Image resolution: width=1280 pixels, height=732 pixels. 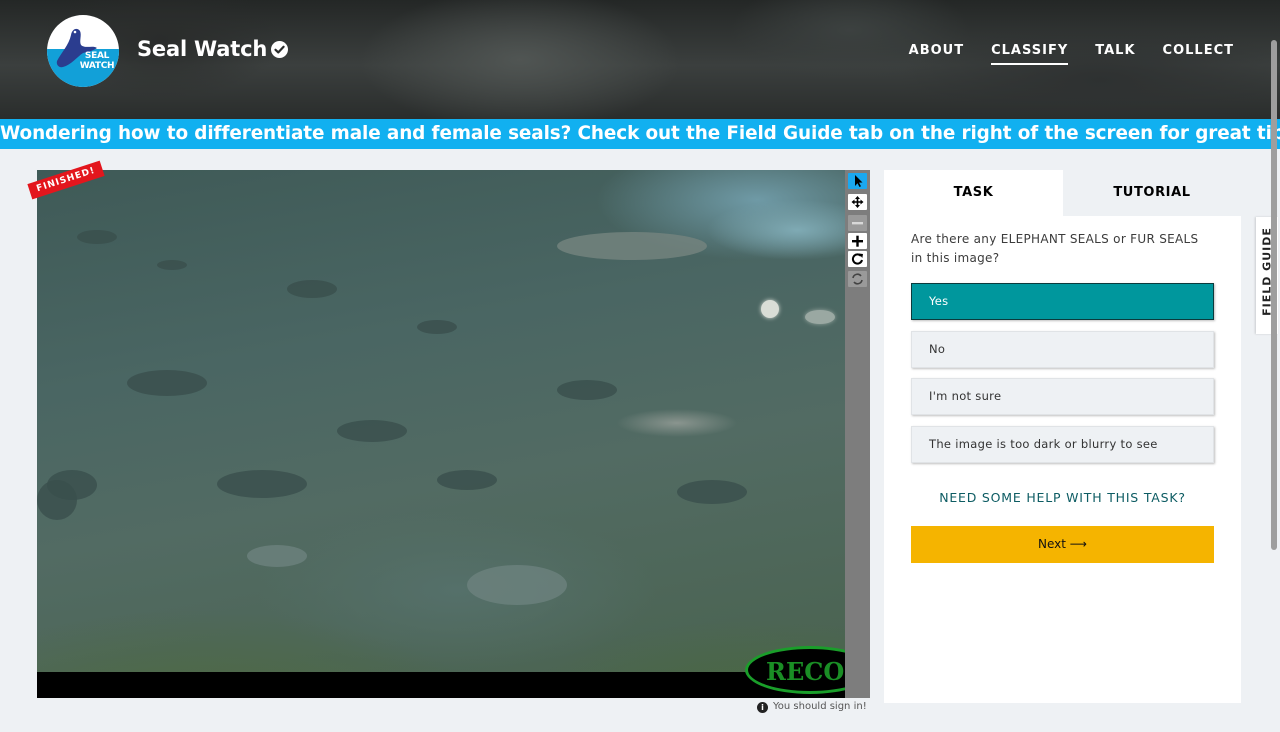 I want to click on answer-no: No, so click(x=1062, y=349).